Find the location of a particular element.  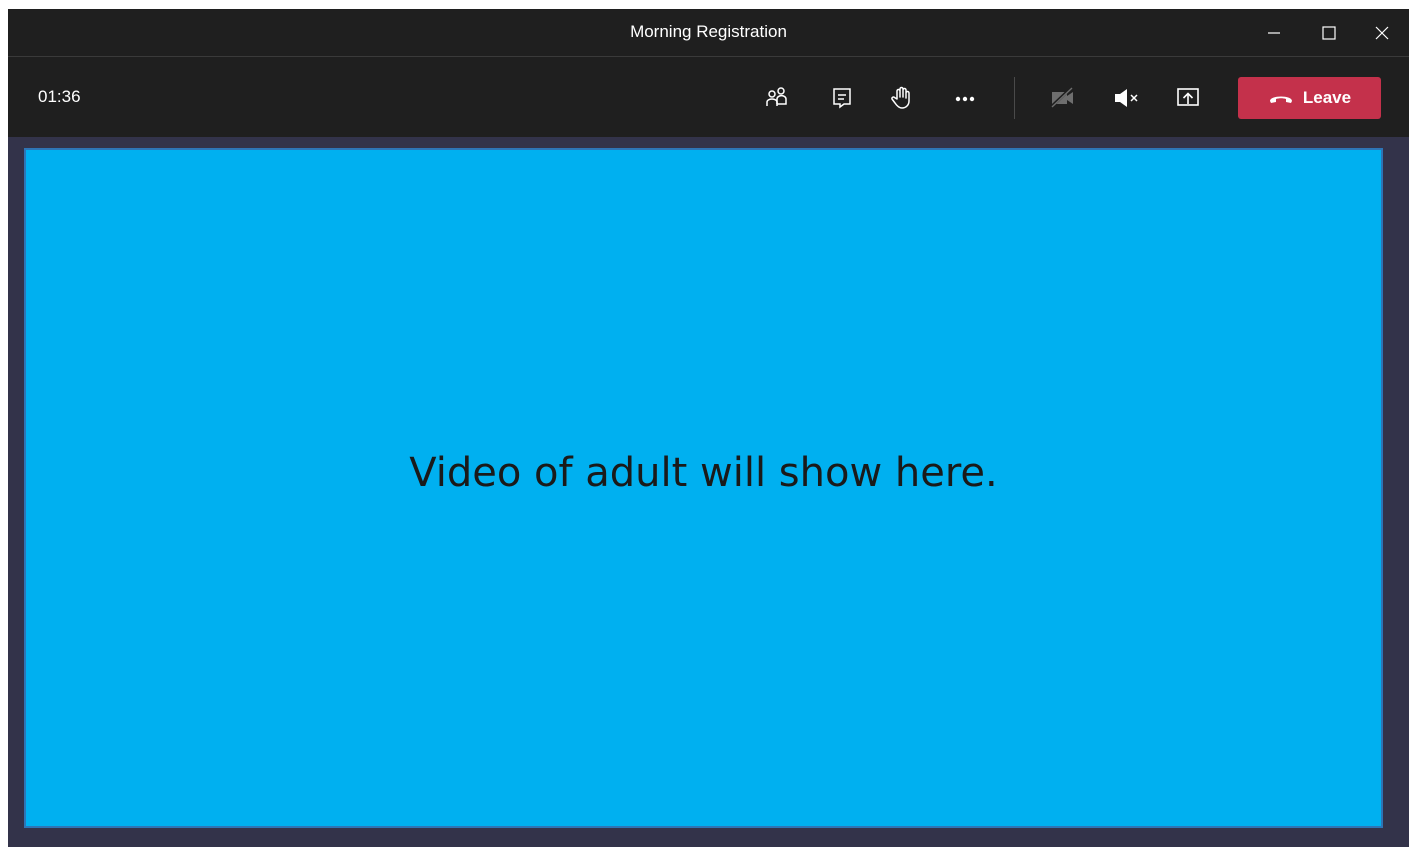

more-options-button is located at coordinates (965, 98).